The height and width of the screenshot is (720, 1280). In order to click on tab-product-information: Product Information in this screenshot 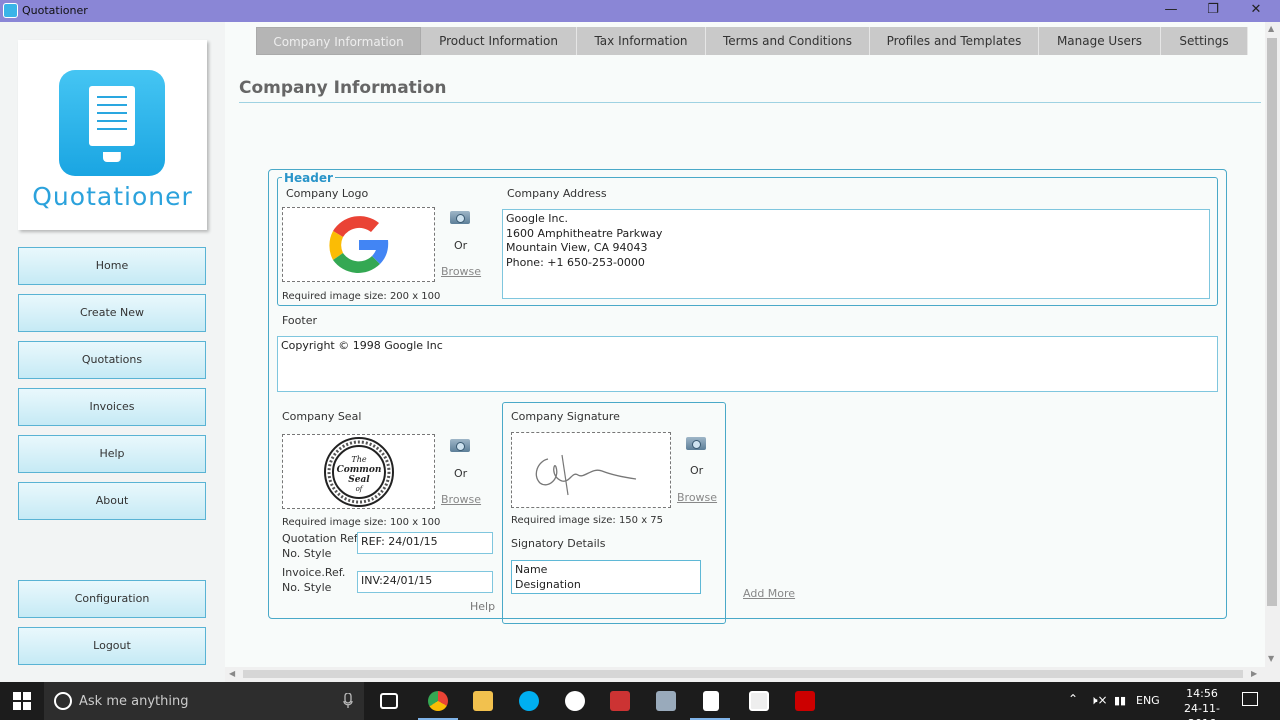, I will do `click(499, 41)`.